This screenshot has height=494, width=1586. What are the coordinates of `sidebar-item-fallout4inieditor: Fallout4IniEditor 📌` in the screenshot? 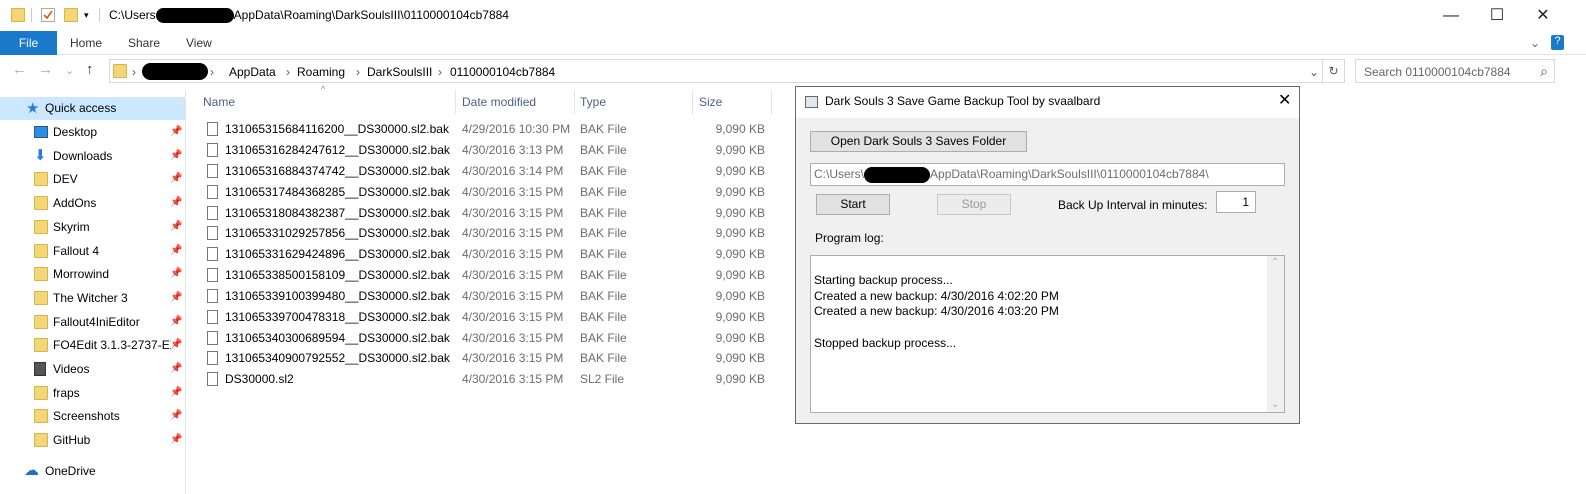 It's located at (92, 322).